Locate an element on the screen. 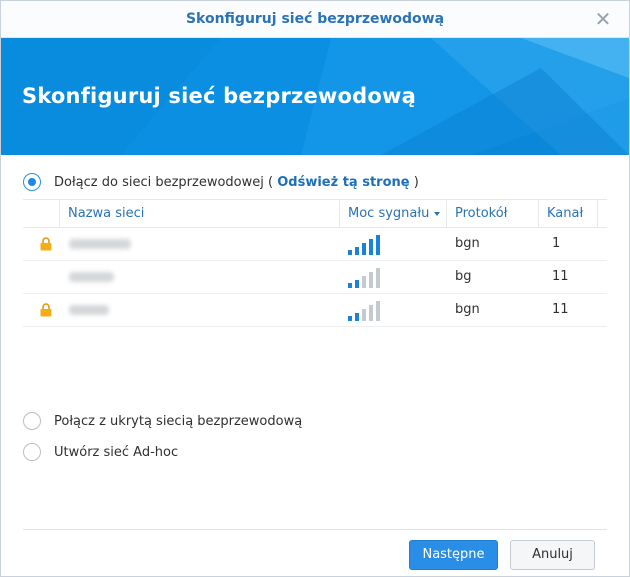 This screenshot has height=577, width=630. join-network-label: Dołącz do sieci bezprzewodowej is located at coordinates (159, 182).